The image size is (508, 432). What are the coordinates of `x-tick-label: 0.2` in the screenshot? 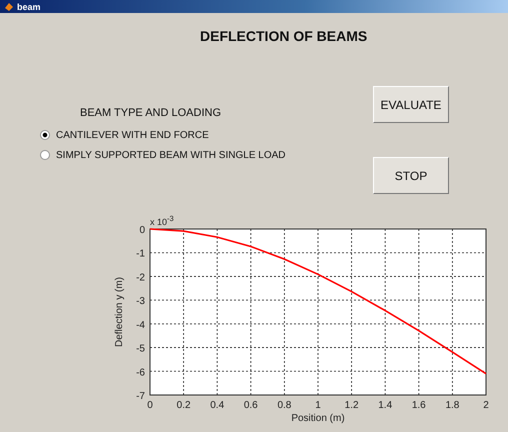 It's located at (183, 405).